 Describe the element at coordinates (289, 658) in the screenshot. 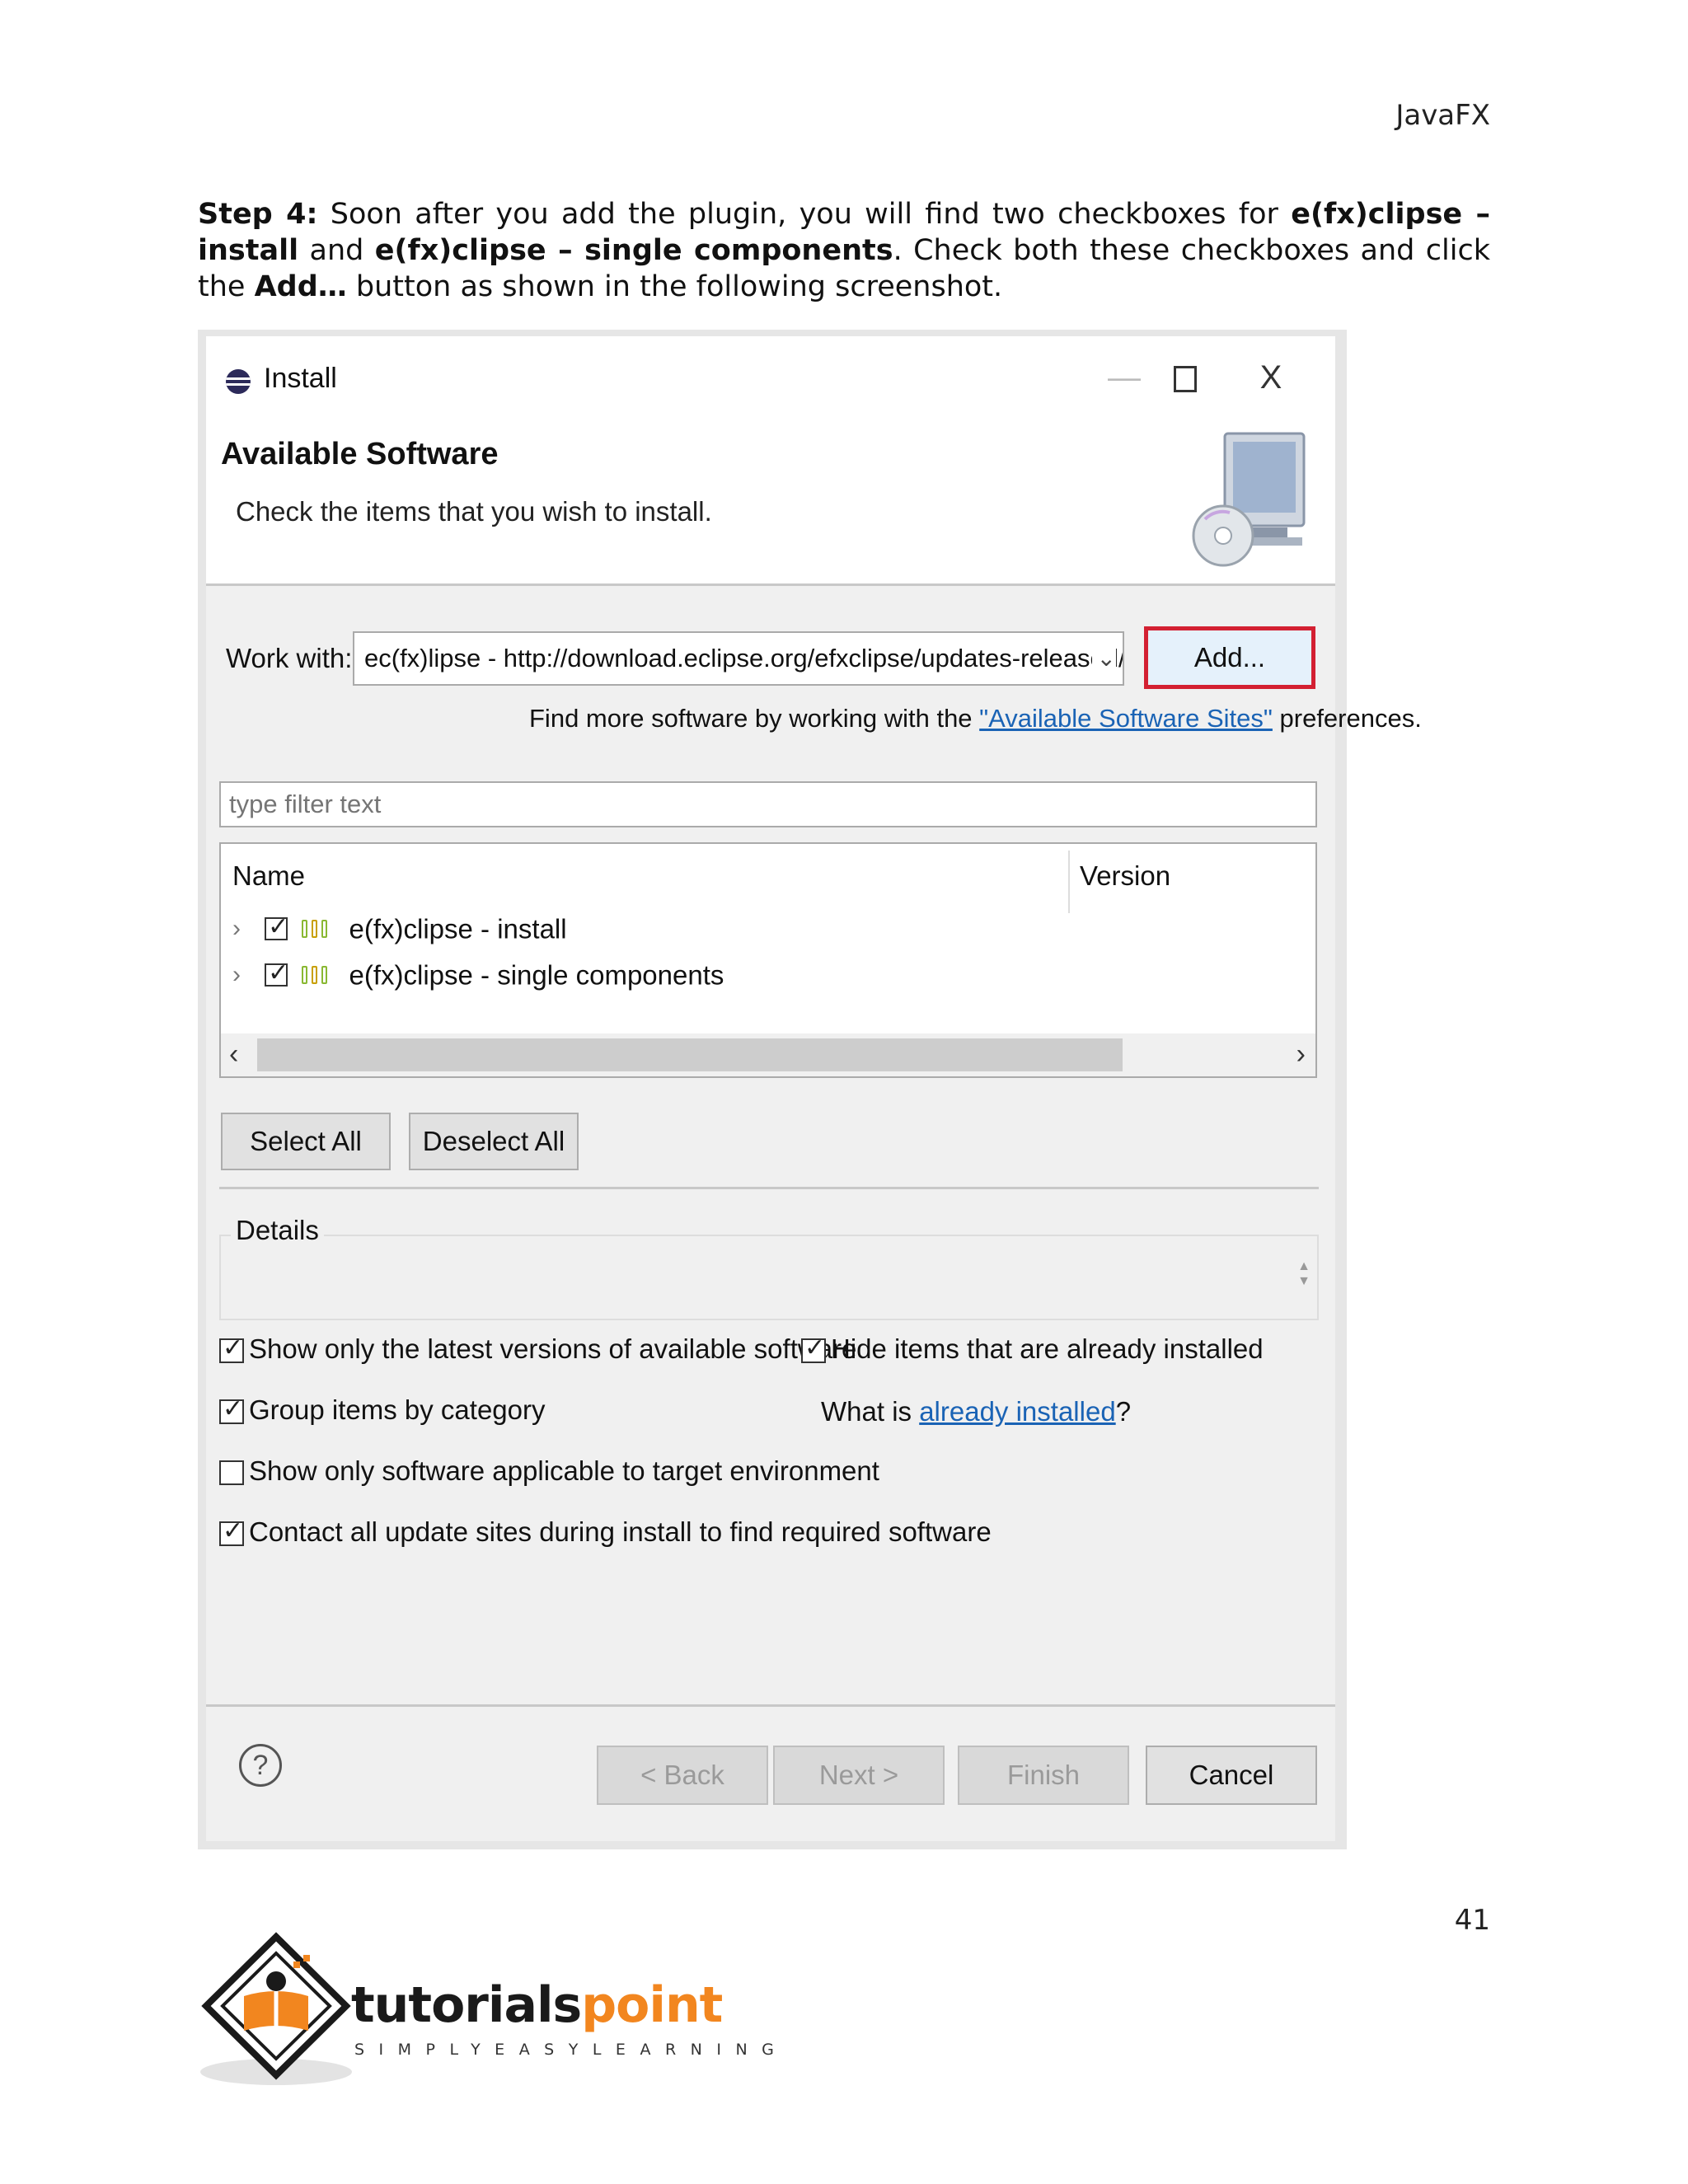

I see `work-with-label: Work with:` at that location.